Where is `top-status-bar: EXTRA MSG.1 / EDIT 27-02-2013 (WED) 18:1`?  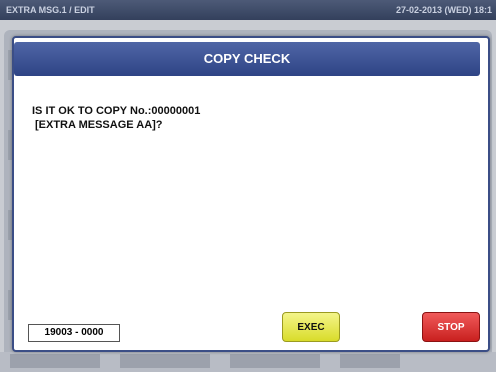 top-status-bar: EXTRA MSG.1 / EDIT 27-02-2013 (WED) 18:1 is located at coordinates (248, 10).